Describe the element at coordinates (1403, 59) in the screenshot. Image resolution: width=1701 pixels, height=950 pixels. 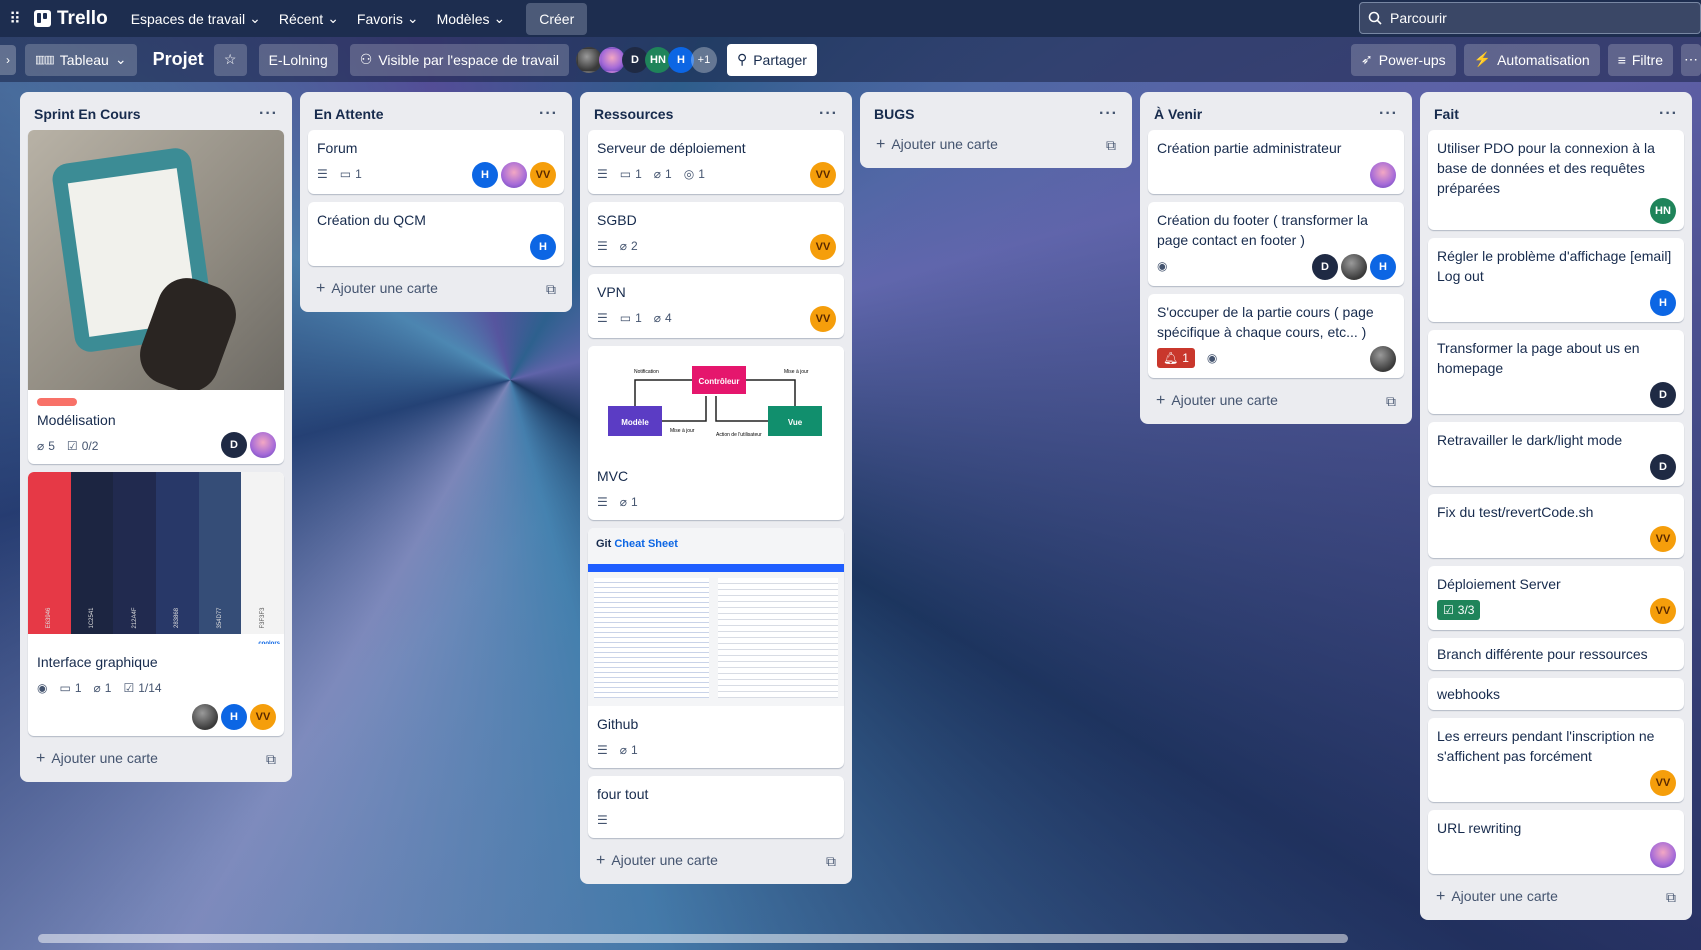
I see `powerups-button: ➶ Power-ups` at that location.